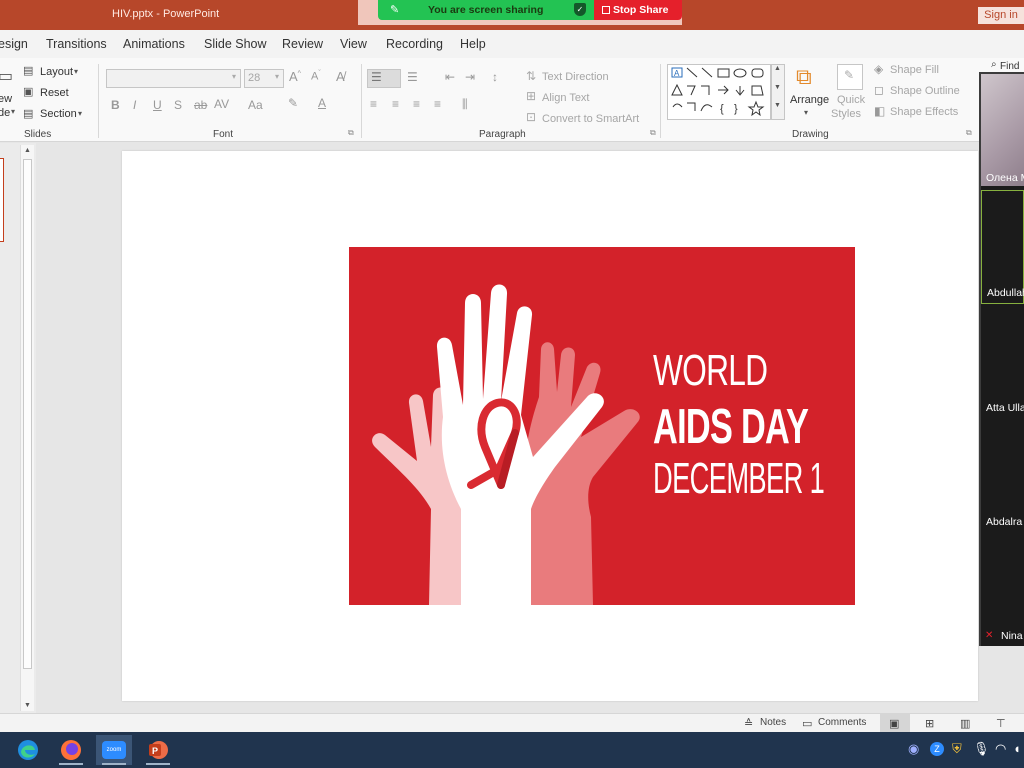 This screenshot has height=768, width=1024. I want to click on svg-text: A, so click(677, 73).